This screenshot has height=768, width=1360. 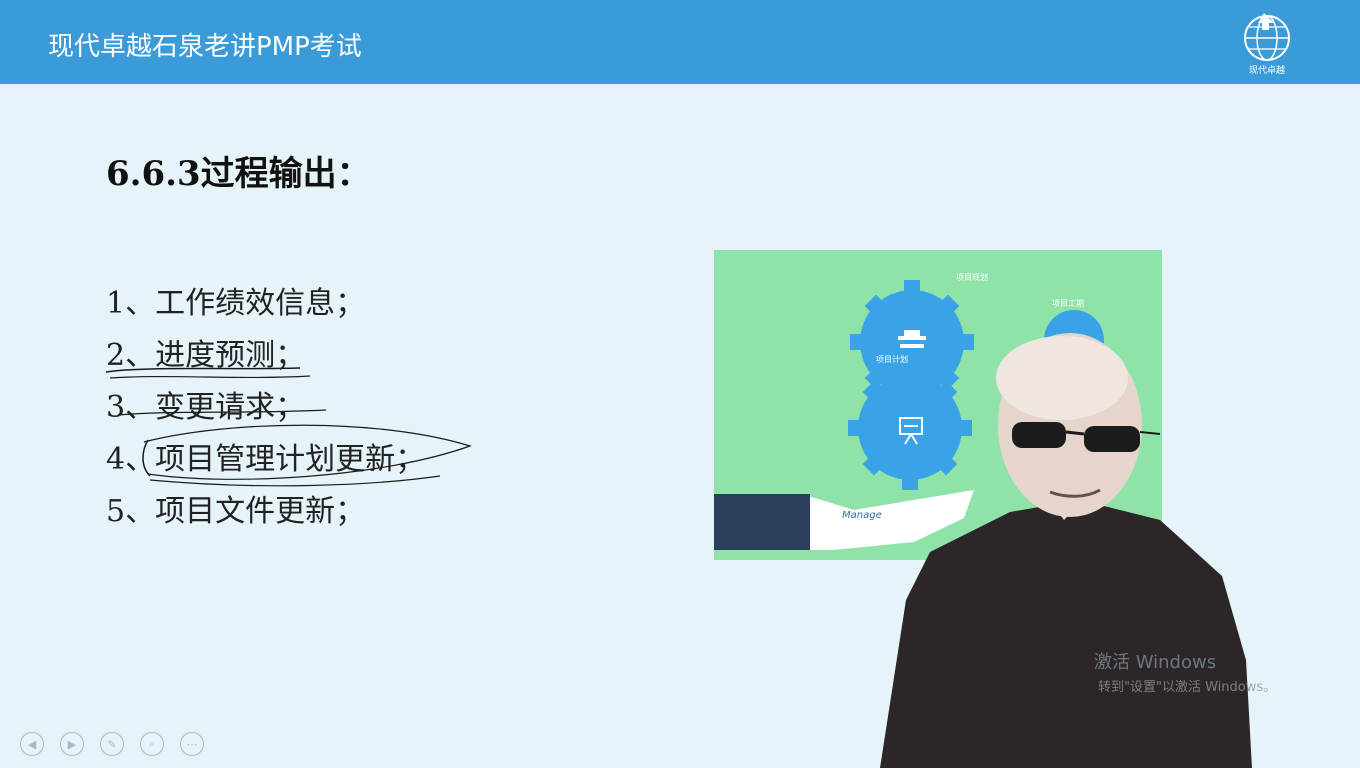 I want to click on more-icon: ⋯, so click(x=192, y=744).